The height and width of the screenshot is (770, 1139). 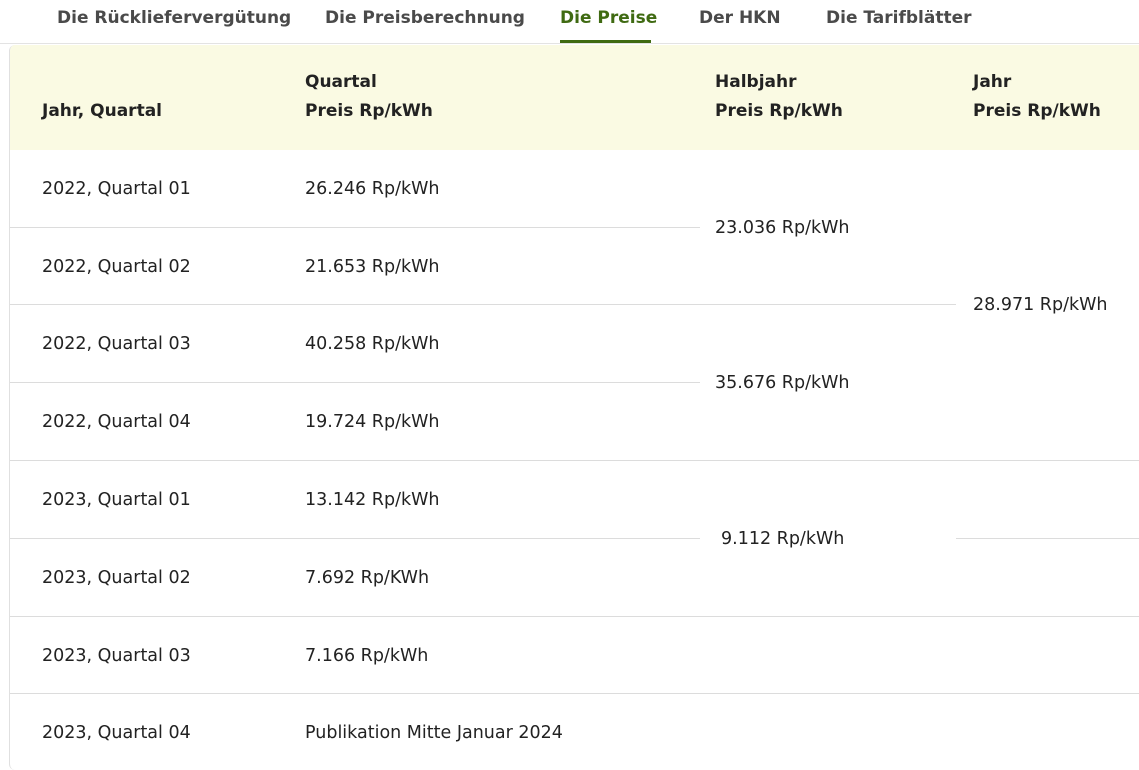 I want to click on row-4-quarter-price: 19.724 Rp/kWh, so click(x=372, y=422).